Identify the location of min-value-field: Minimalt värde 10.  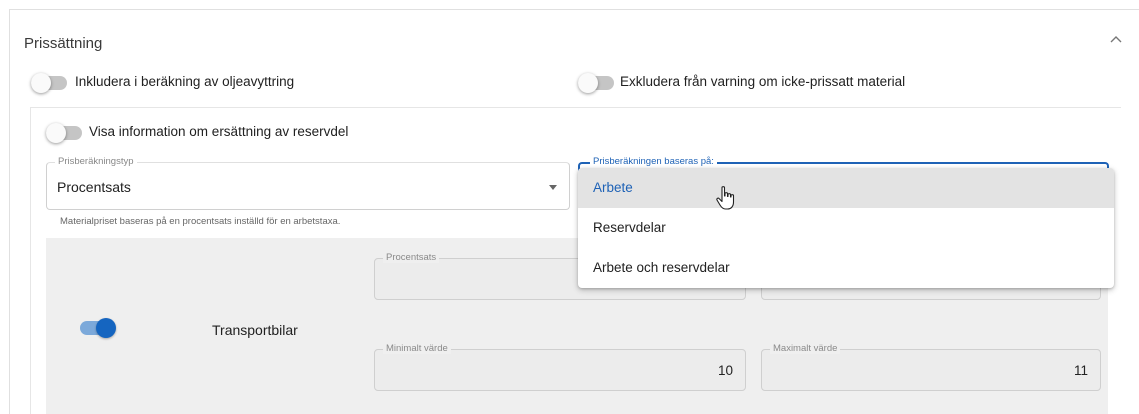
(560, 367).